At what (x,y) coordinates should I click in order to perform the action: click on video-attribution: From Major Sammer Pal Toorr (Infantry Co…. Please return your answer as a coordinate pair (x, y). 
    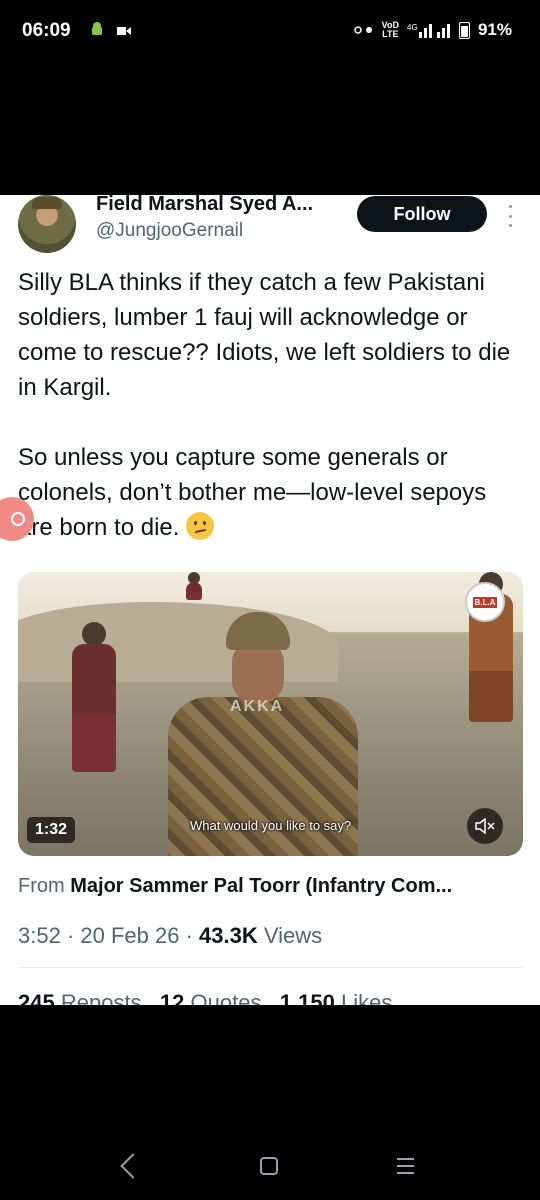
    Looking at the image, I should click on (235, 886).